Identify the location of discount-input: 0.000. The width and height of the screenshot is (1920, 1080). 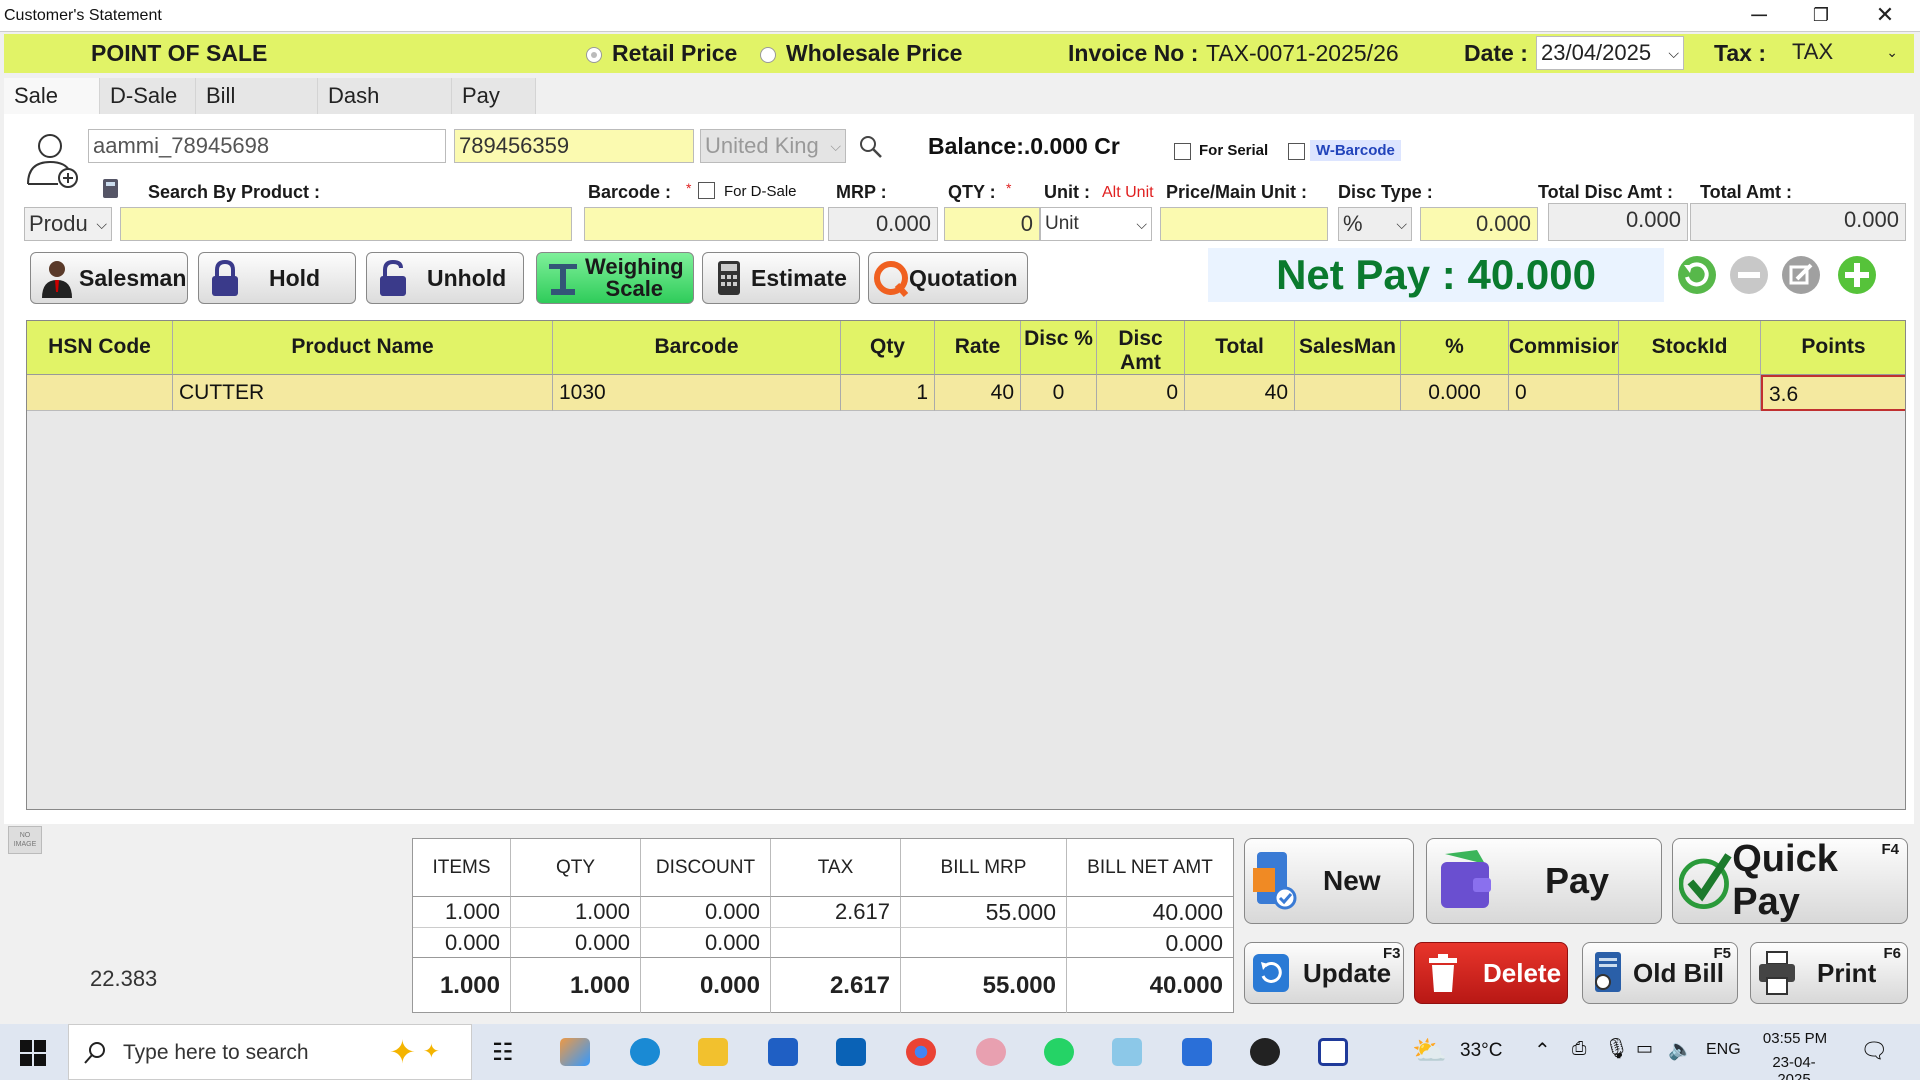
(1479, 224).